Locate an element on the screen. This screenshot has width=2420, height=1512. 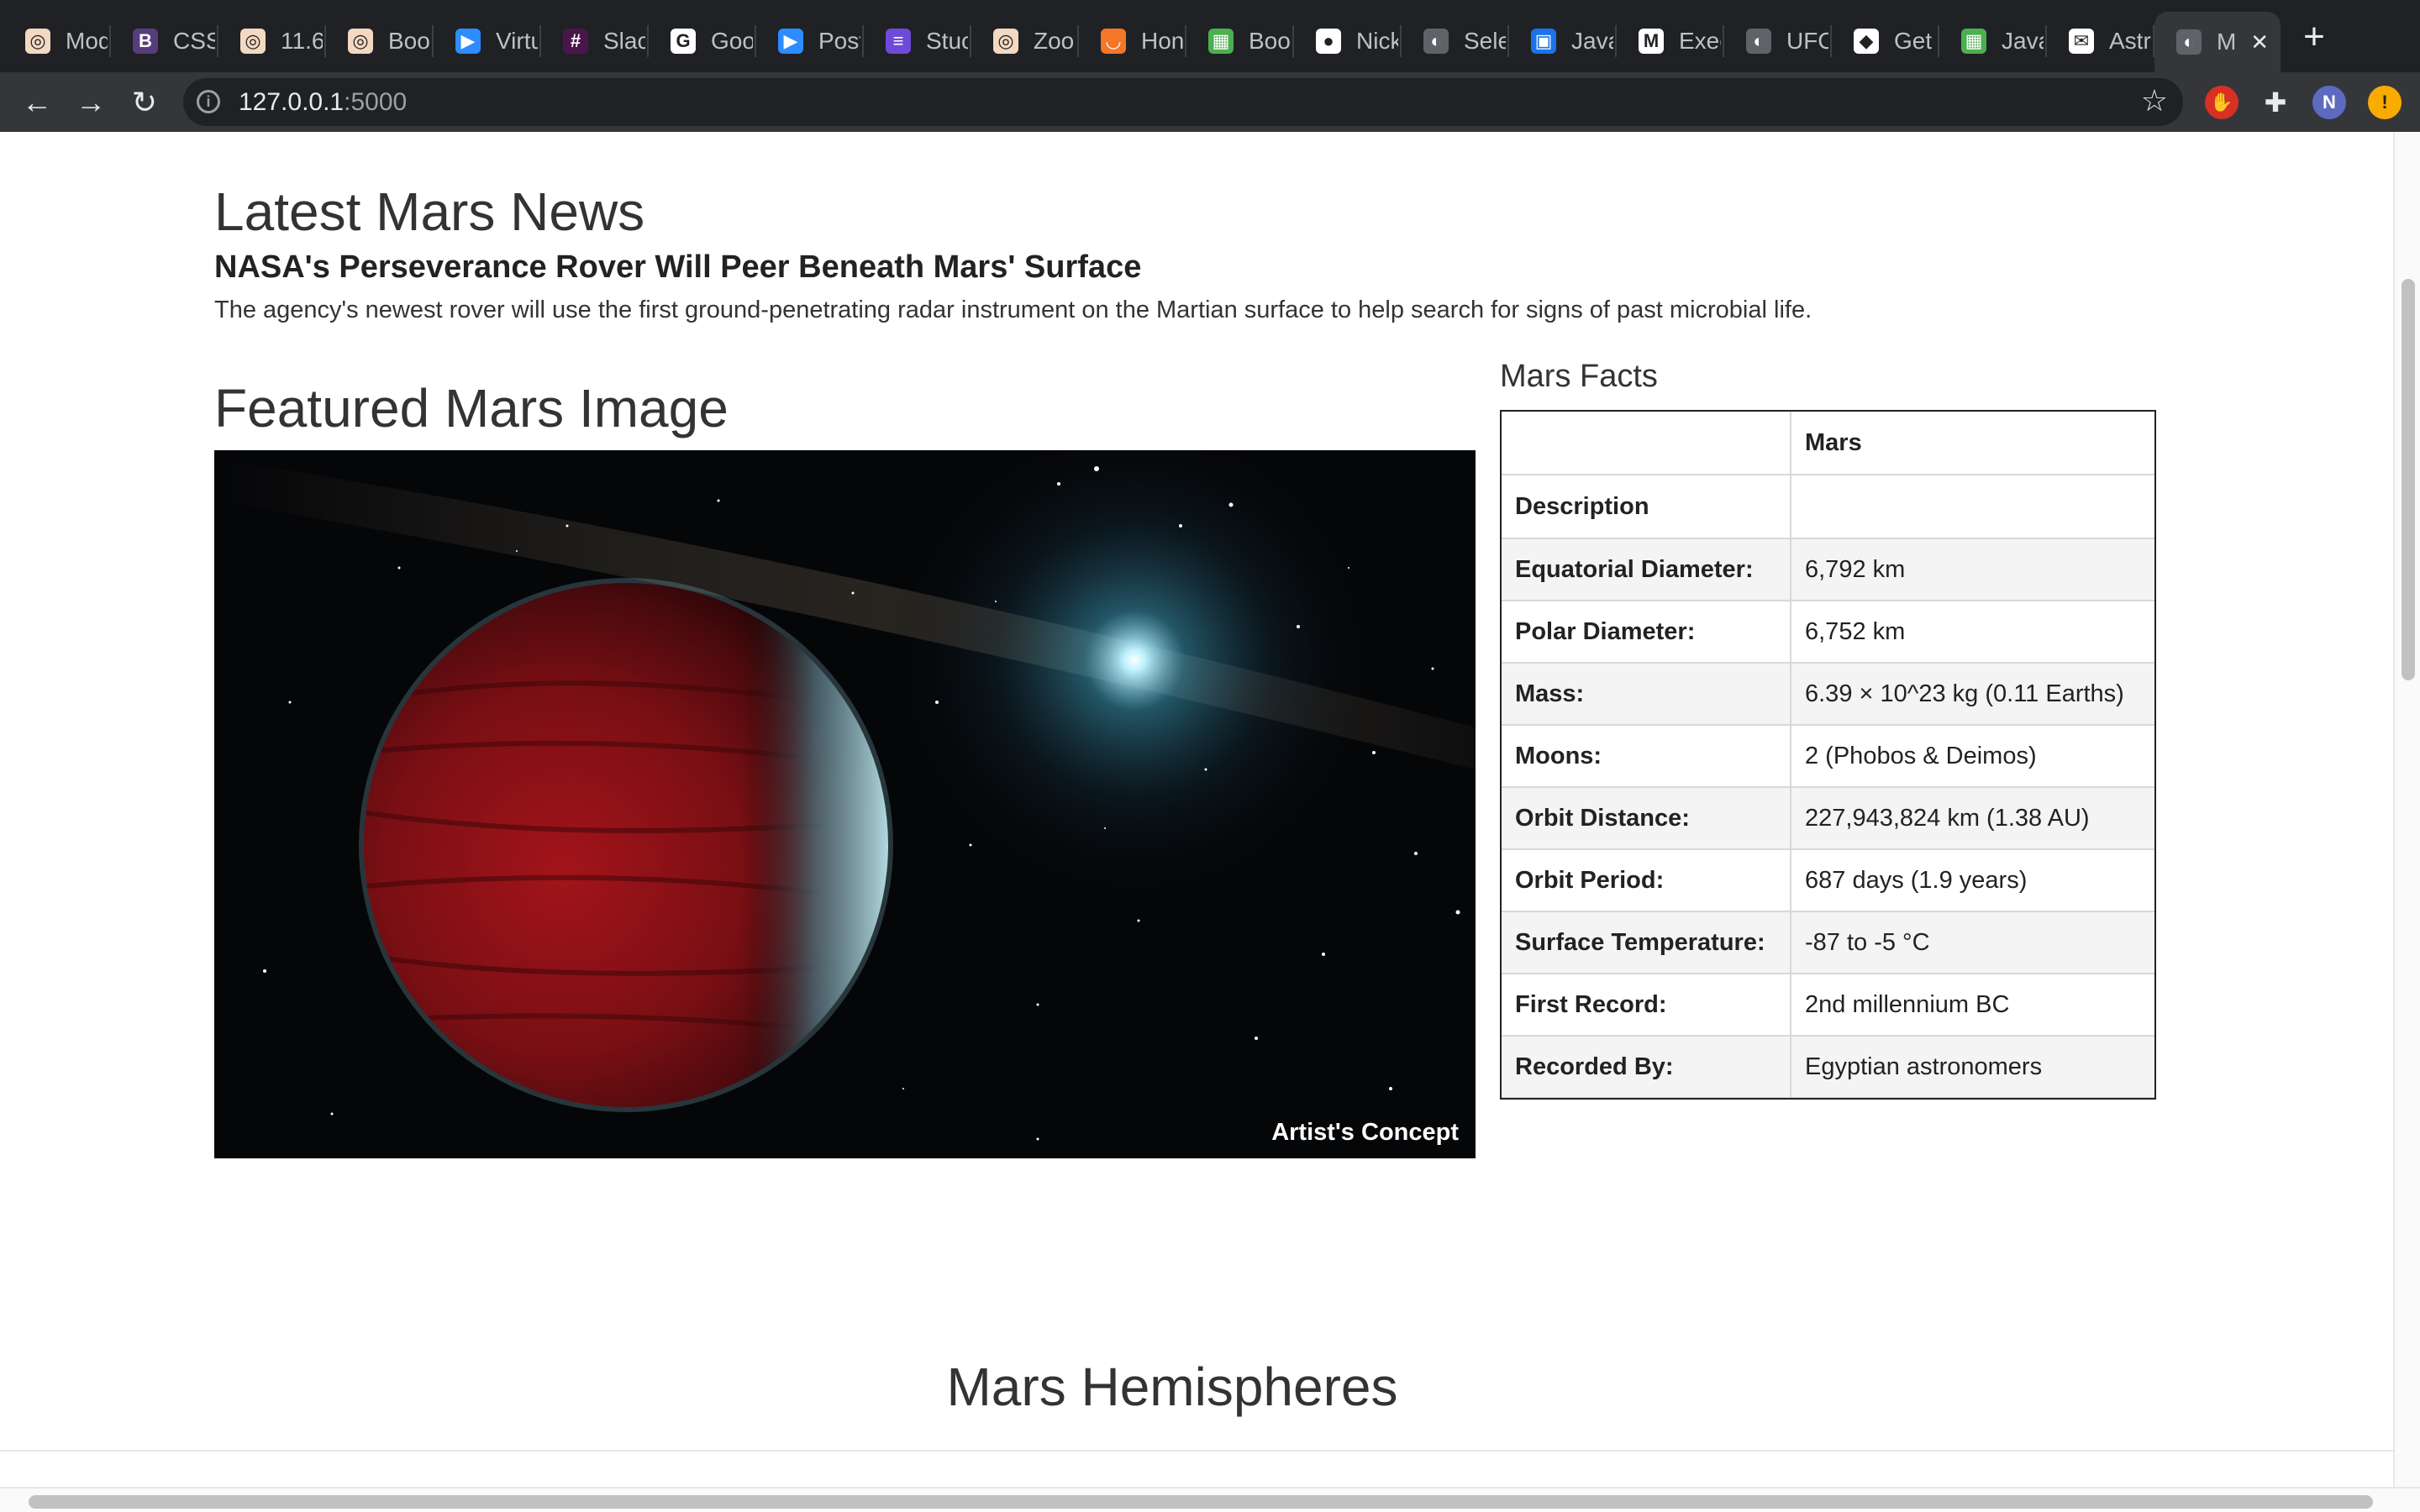
tab-title: CSS is located at coordinates (194, 41).